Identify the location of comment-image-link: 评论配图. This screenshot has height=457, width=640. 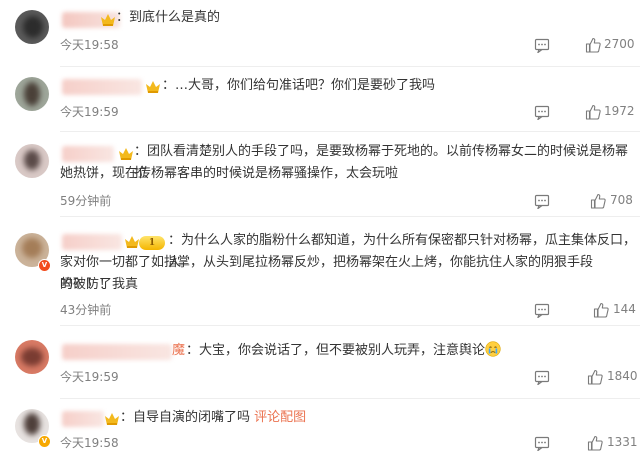
(280, 417).